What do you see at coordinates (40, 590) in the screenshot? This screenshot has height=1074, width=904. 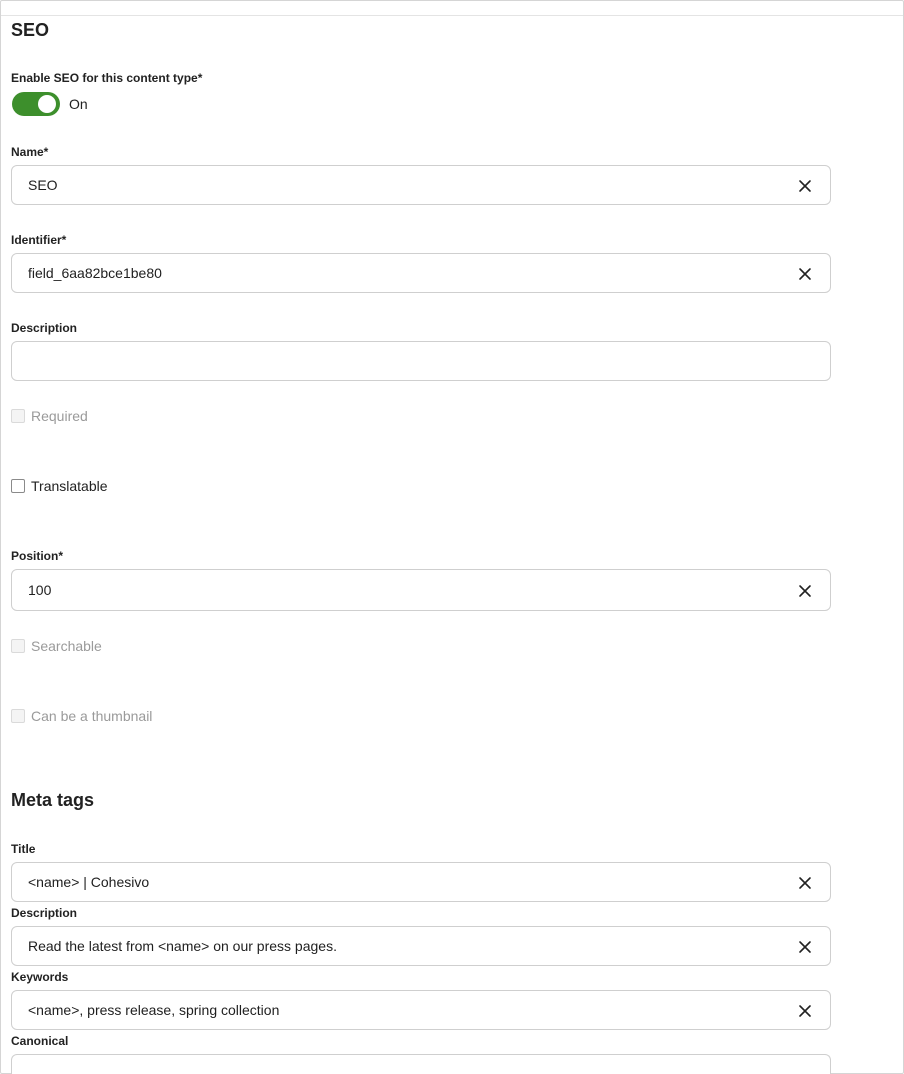 I see `position-value: 100` at bounding box center [40, 590].